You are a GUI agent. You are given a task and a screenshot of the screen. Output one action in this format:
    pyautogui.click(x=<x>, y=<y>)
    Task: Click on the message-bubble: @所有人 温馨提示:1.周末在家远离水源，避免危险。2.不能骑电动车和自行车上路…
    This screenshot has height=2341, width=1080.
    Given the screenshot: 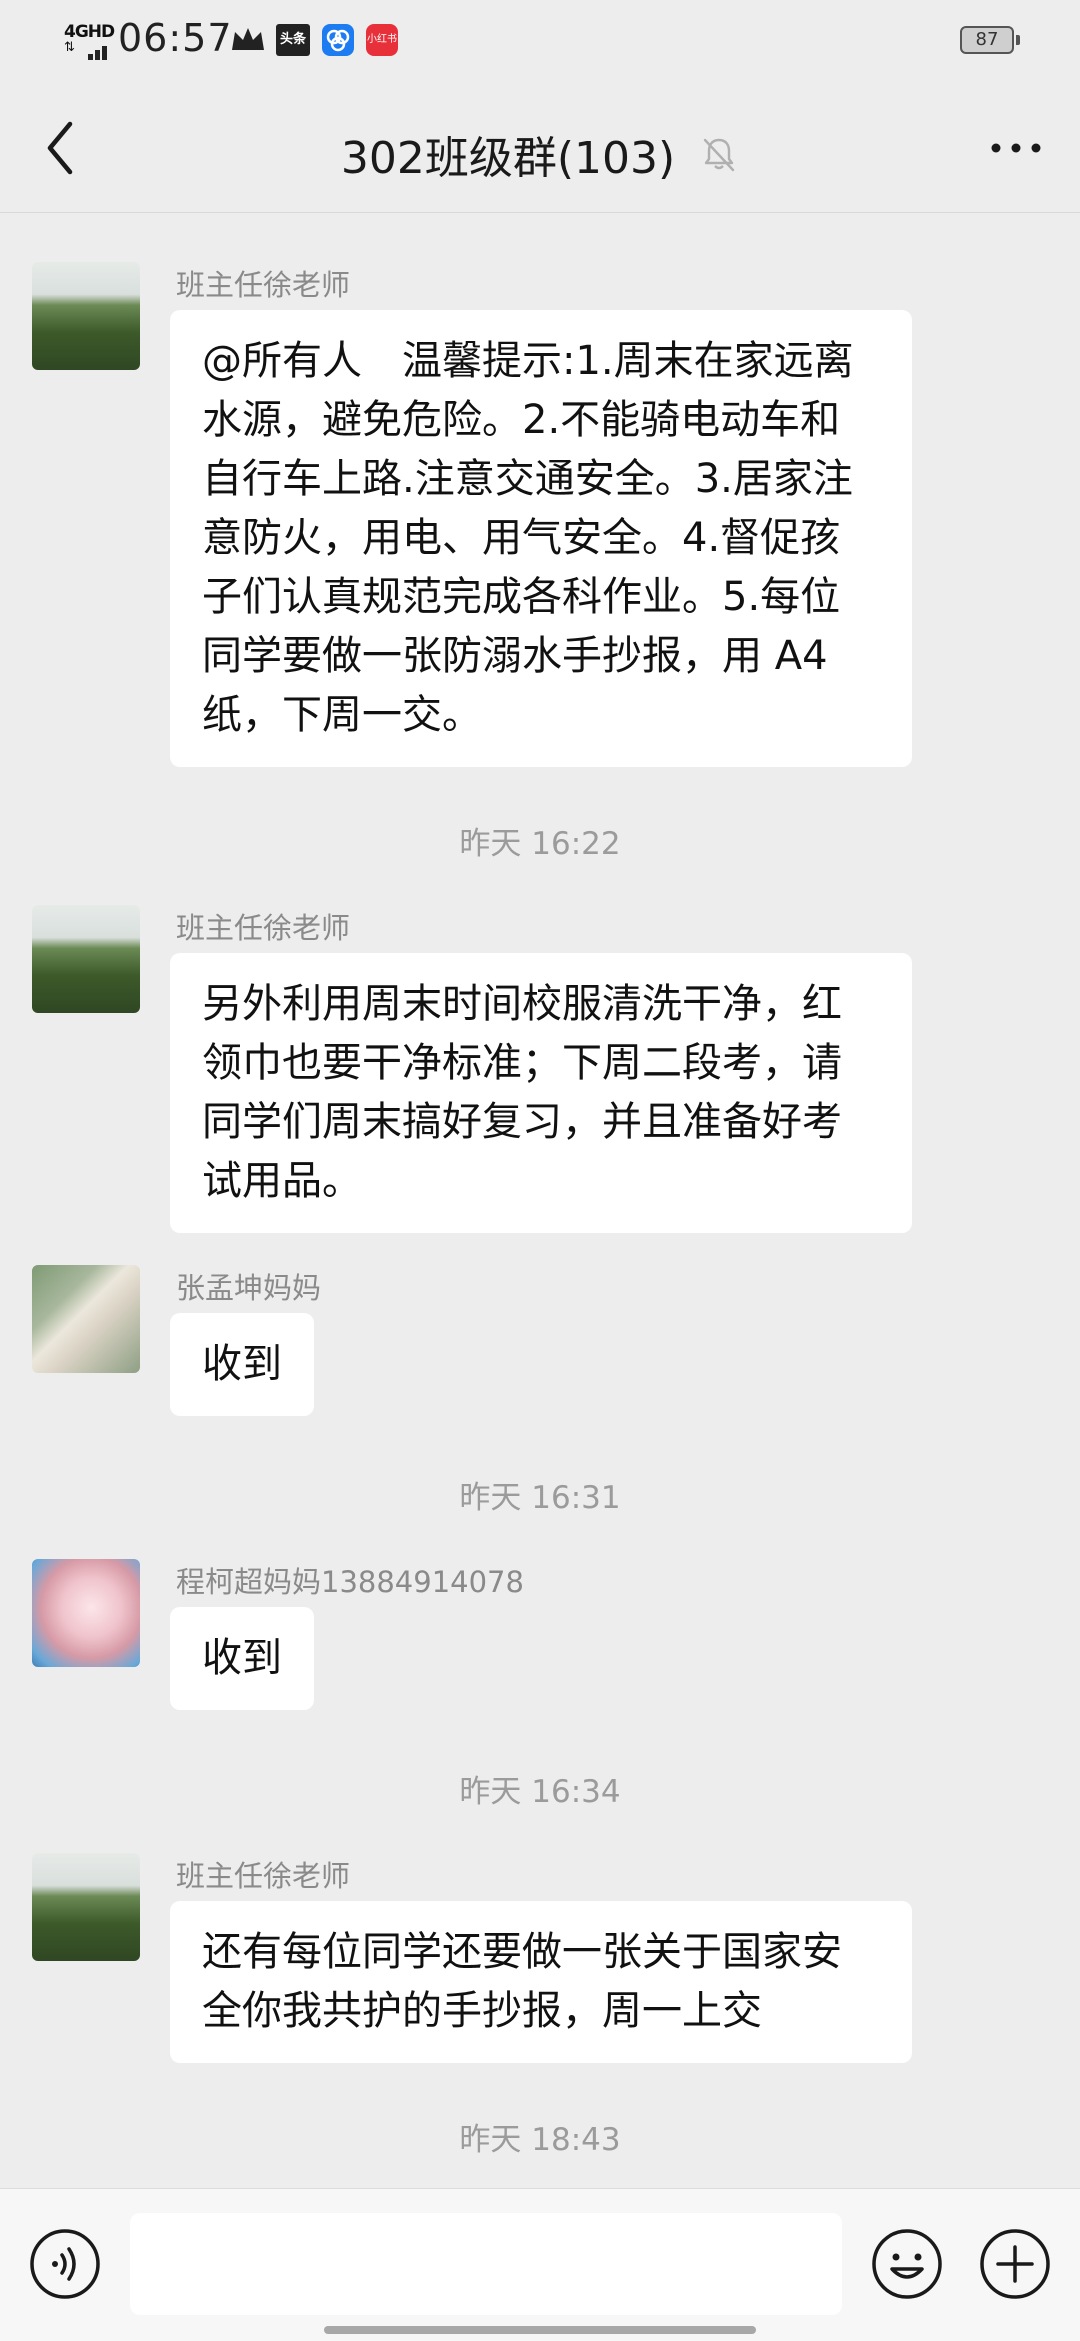 What is the action you would take?
    pyautogui.click(x=541, y=538)
    